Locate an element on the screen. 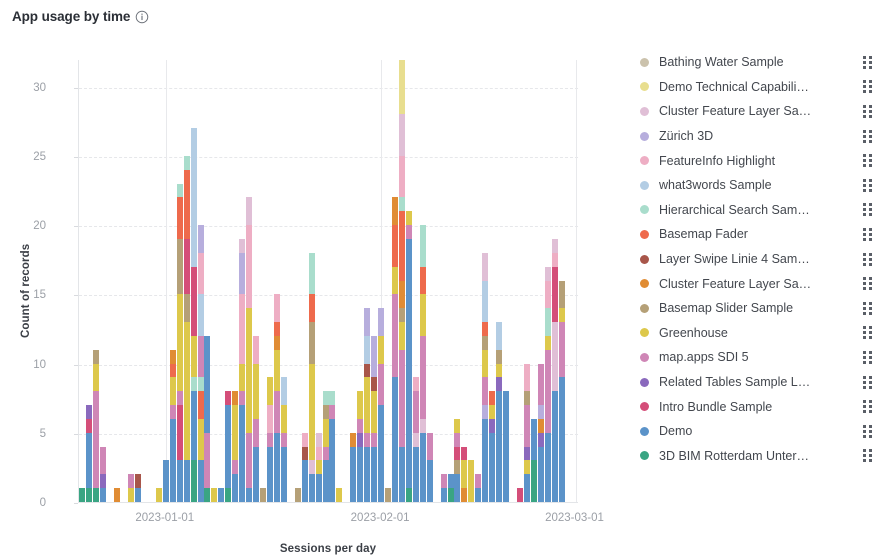 This screenshot has width=878, height=557. legend-item: Zürich 3D is located at coordinates (756, 136).